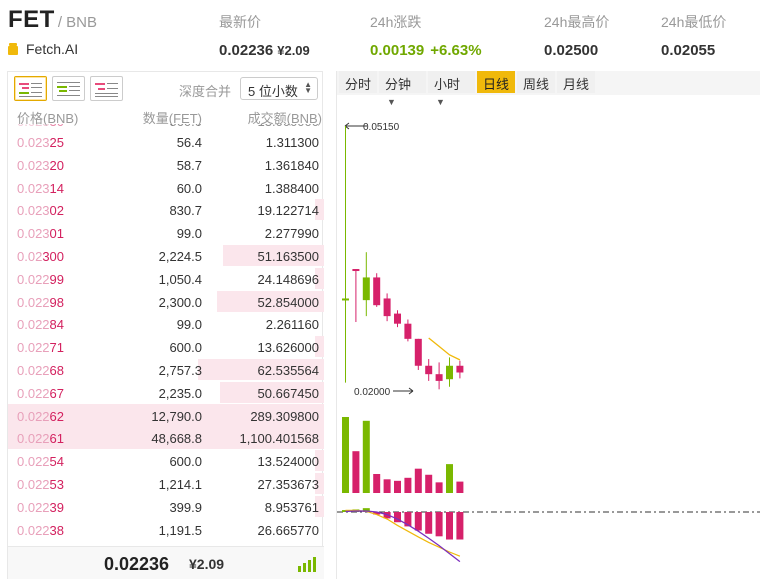 The height and width of the screenshot is (579, 760). What do you see at coordinates (166, 529) in the screenshot?
I see `order-book-row: 0.02238 1,191.5 26.665770` at bounding box center [166, 529].